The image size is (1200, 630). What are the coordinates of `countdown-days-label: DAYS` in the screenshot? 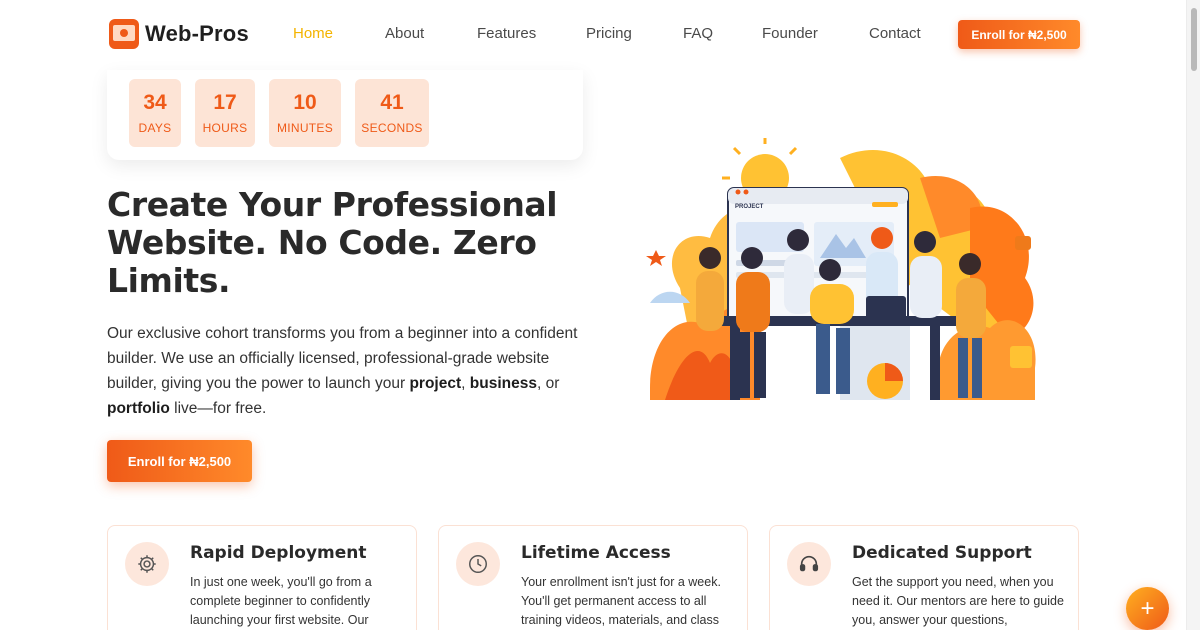 It's located at (155, 128).